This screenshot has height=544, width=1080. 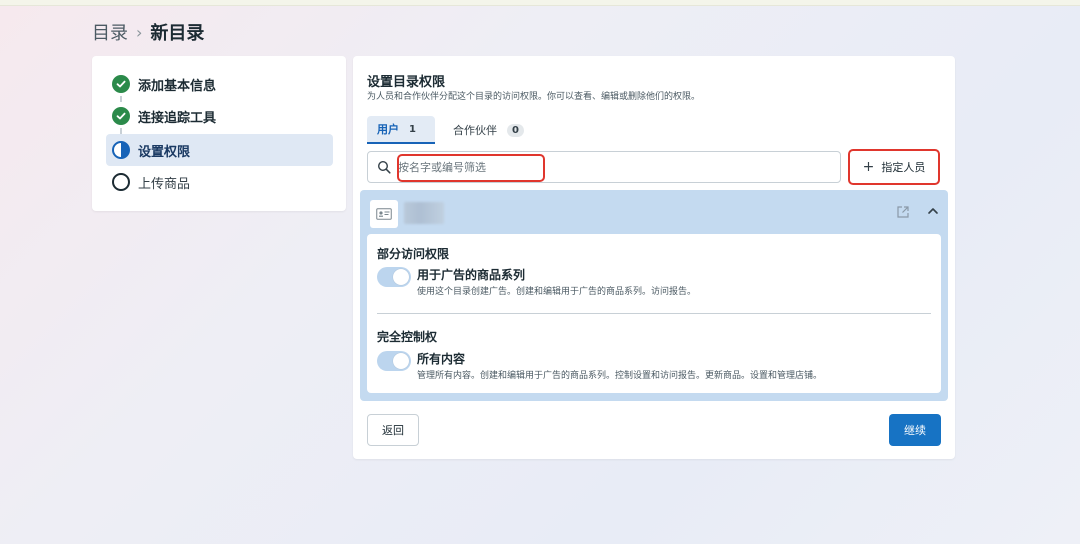 What do you see at coordinates (441, 359) in the screenshot?
I see `permission-name: 所有内容` at bounding box center [441, 359].